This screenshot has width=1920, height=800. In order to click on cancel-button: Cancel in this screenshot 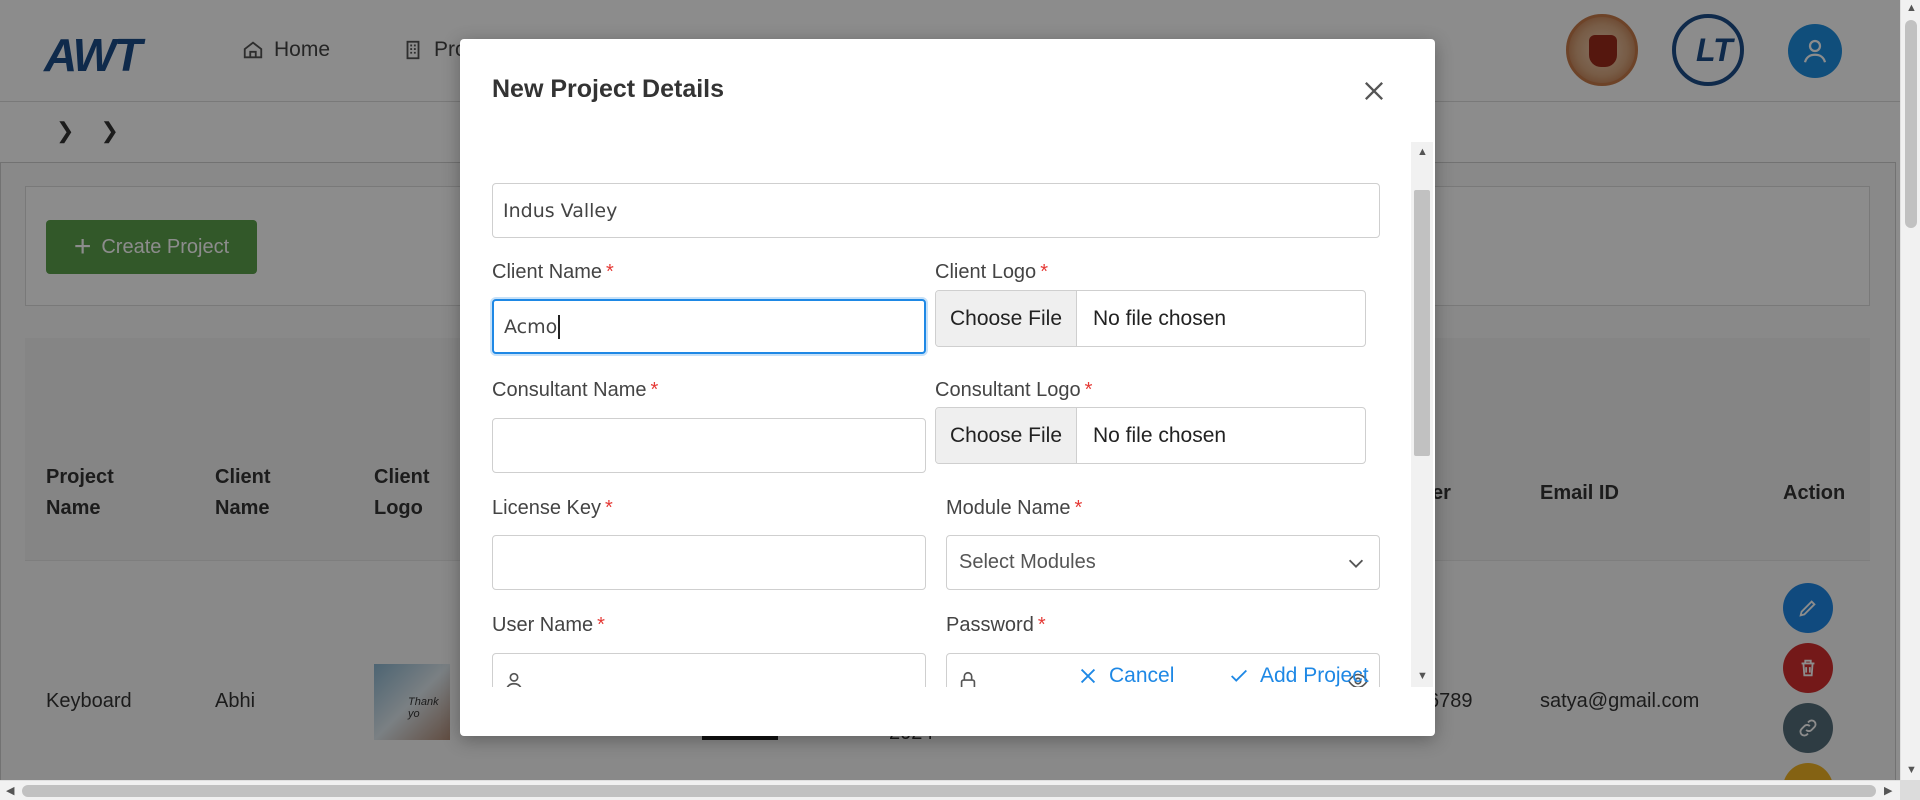, I will do `click(1125, 676)`.